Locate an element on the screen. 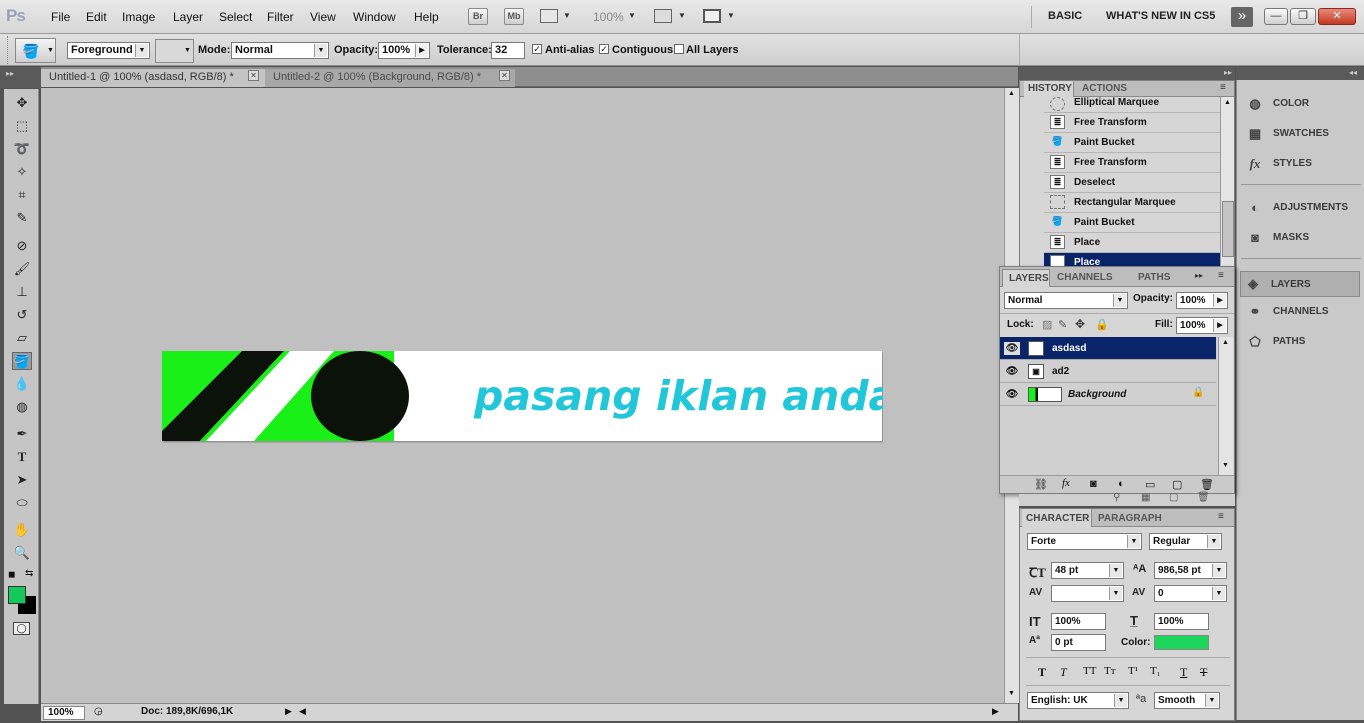  text-color-swatch is located at coordinates (1181, 642).